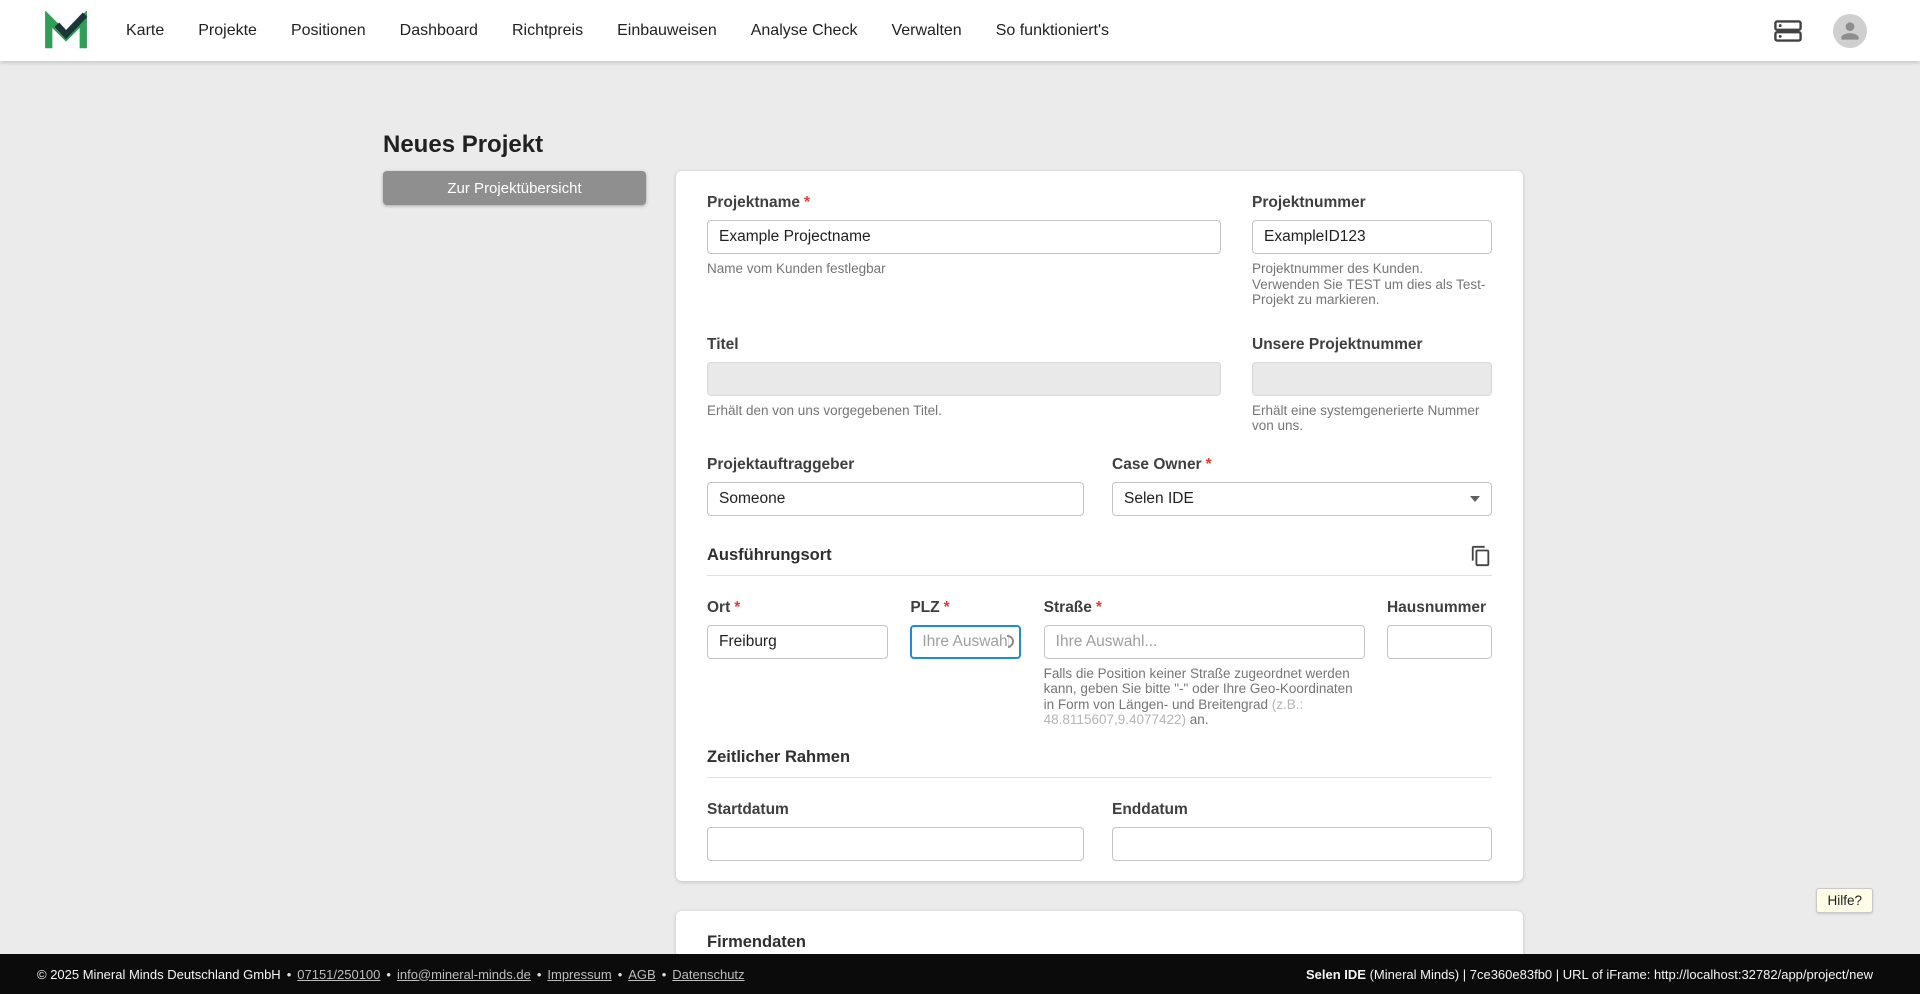 The image size is (1920, 994). What do you see at coordinates (723, 344) in the screenshot?
I see `titel-label-text: Titel` at bounding box center [723, 344].